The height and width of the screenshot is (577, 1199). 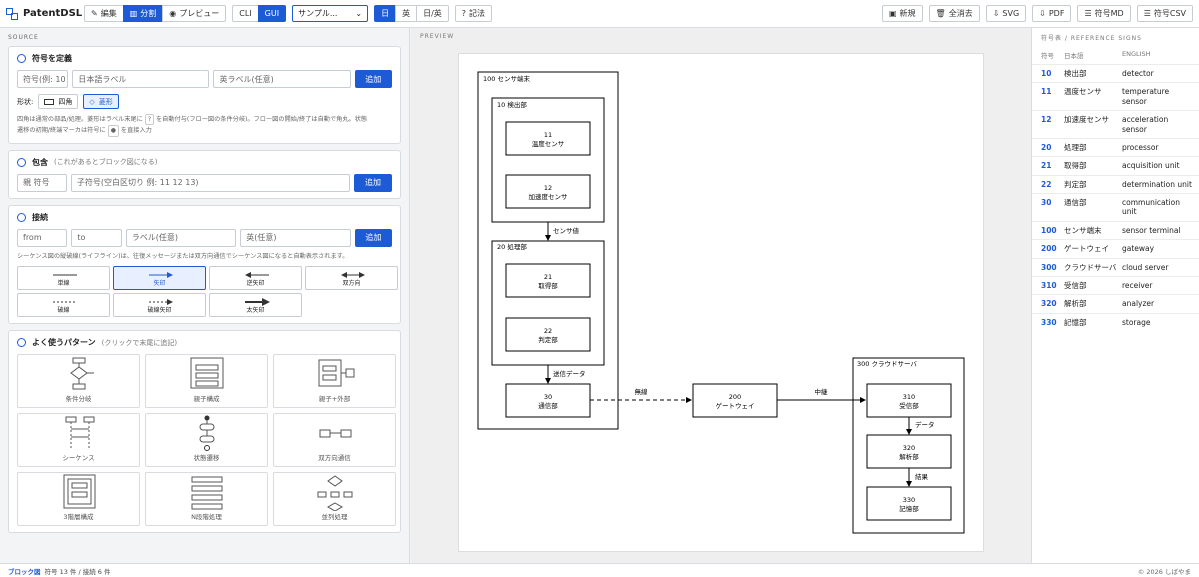 What do you see at coordinates (206, 381) in the screenshot?
I see `pattern-parent-child: 親子構成` at bounding box center [206, 381].